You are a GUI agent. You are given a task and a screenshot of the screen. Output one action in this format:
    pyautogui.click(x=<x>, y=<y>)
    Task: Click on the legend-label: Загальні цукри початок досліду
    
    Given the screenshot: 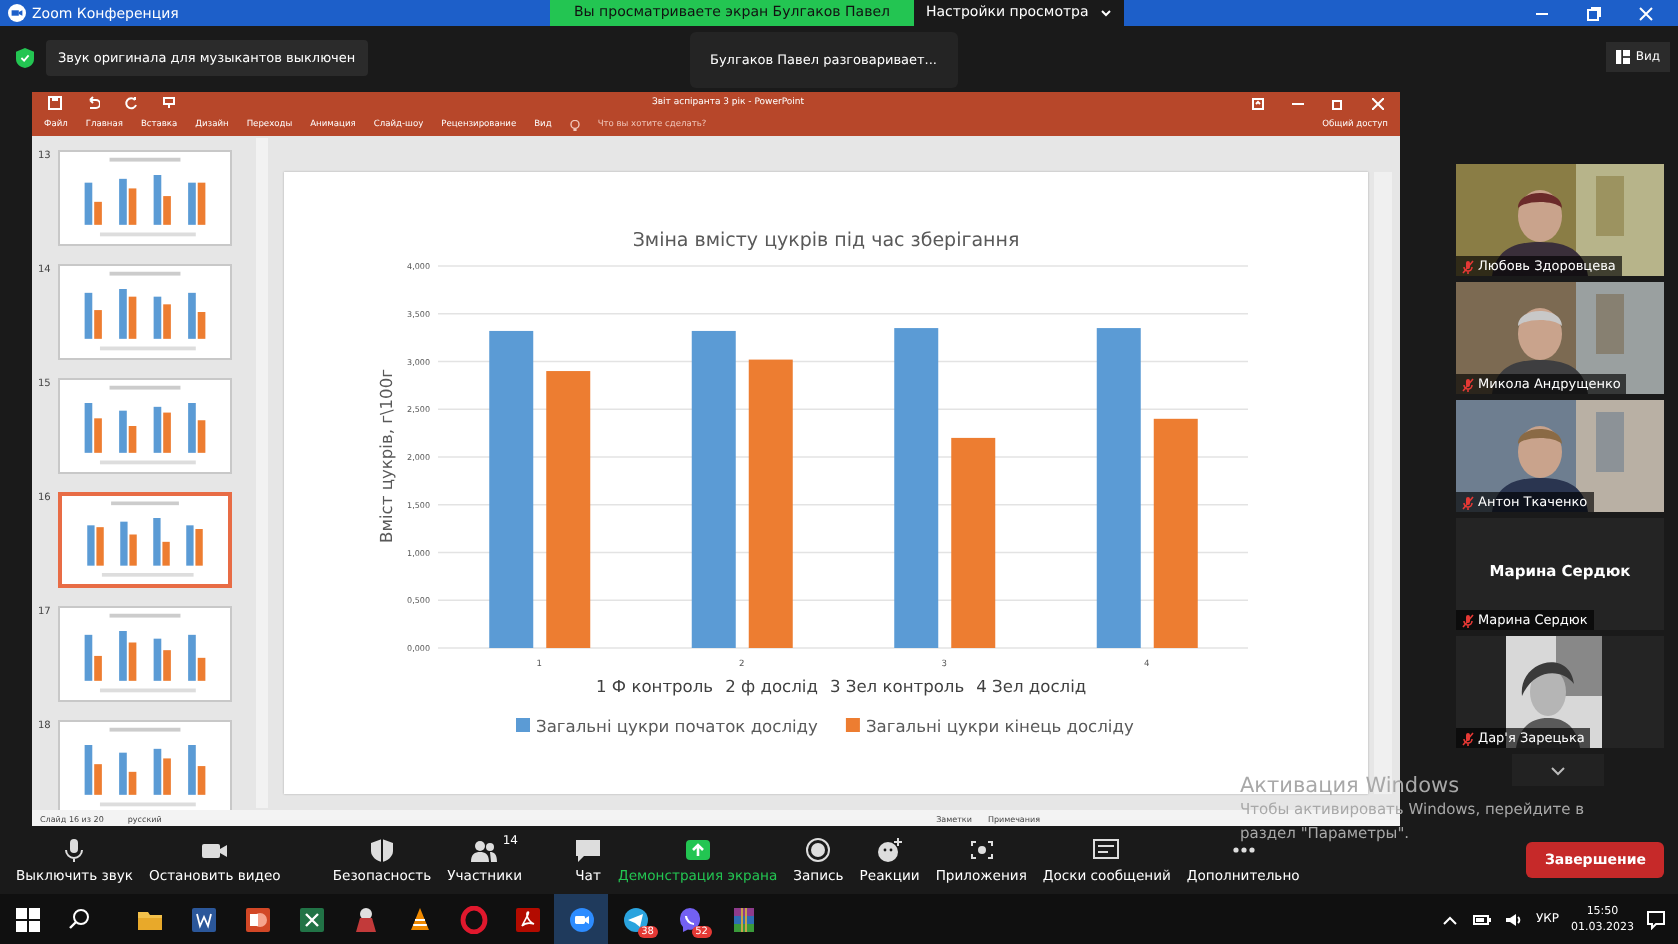 What is the action you would take?
    pyautogui.click(x=677, y=726)
    